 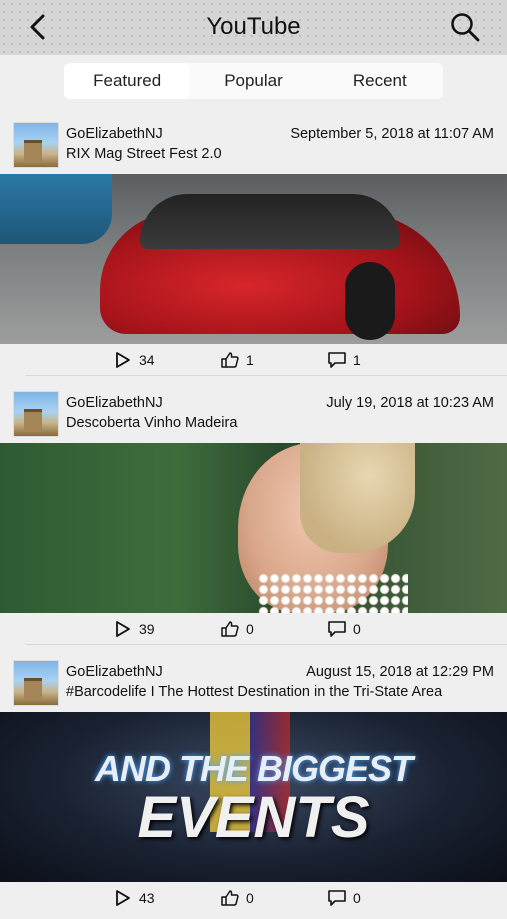 I want to click on video-title: RIX Mag Street Fest 2.0, so click(x=144, y=154).